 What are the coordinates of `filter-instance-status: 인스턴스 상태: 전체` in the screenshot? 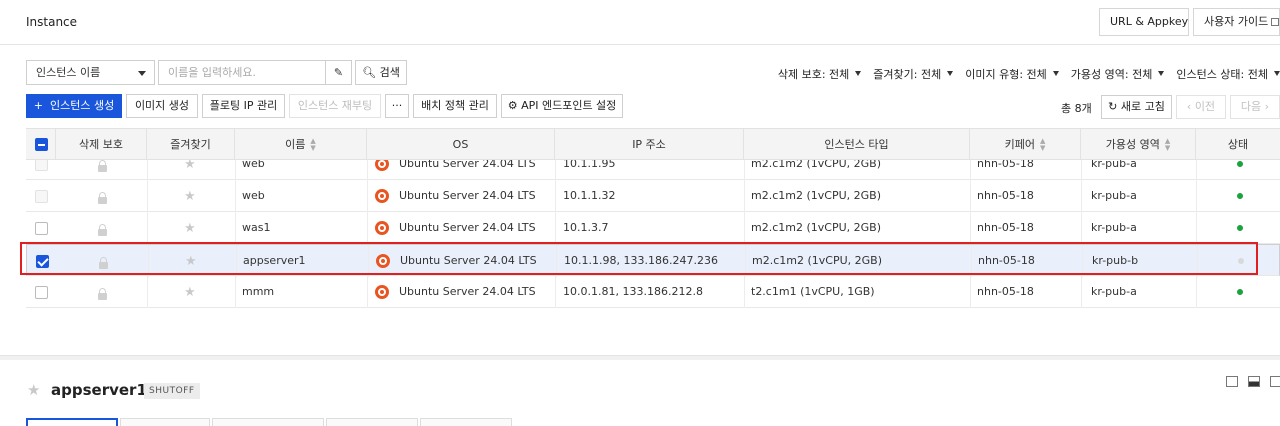 It's located at (1228, 74).